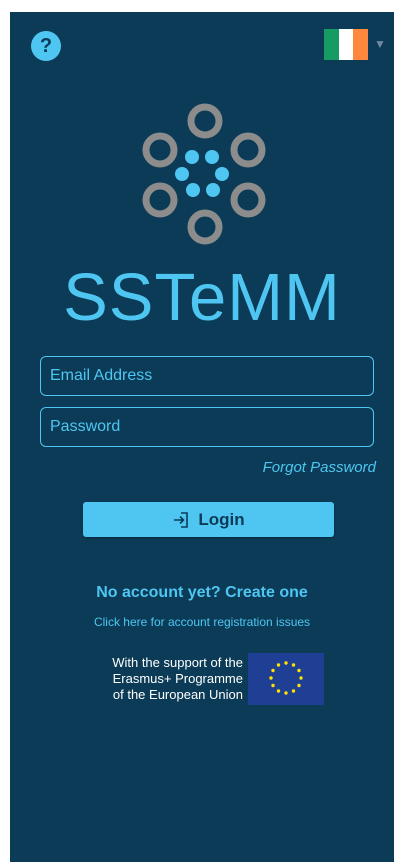  Describe the element at coordinates (346, 44) in the screenshot. I see `ireland-flag-icon` at that location.